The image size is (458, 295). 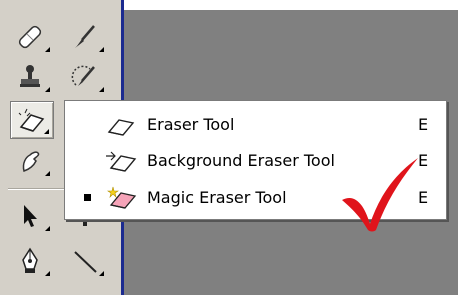 I want to click on history-brush-icon, so click(x=83, y=75).